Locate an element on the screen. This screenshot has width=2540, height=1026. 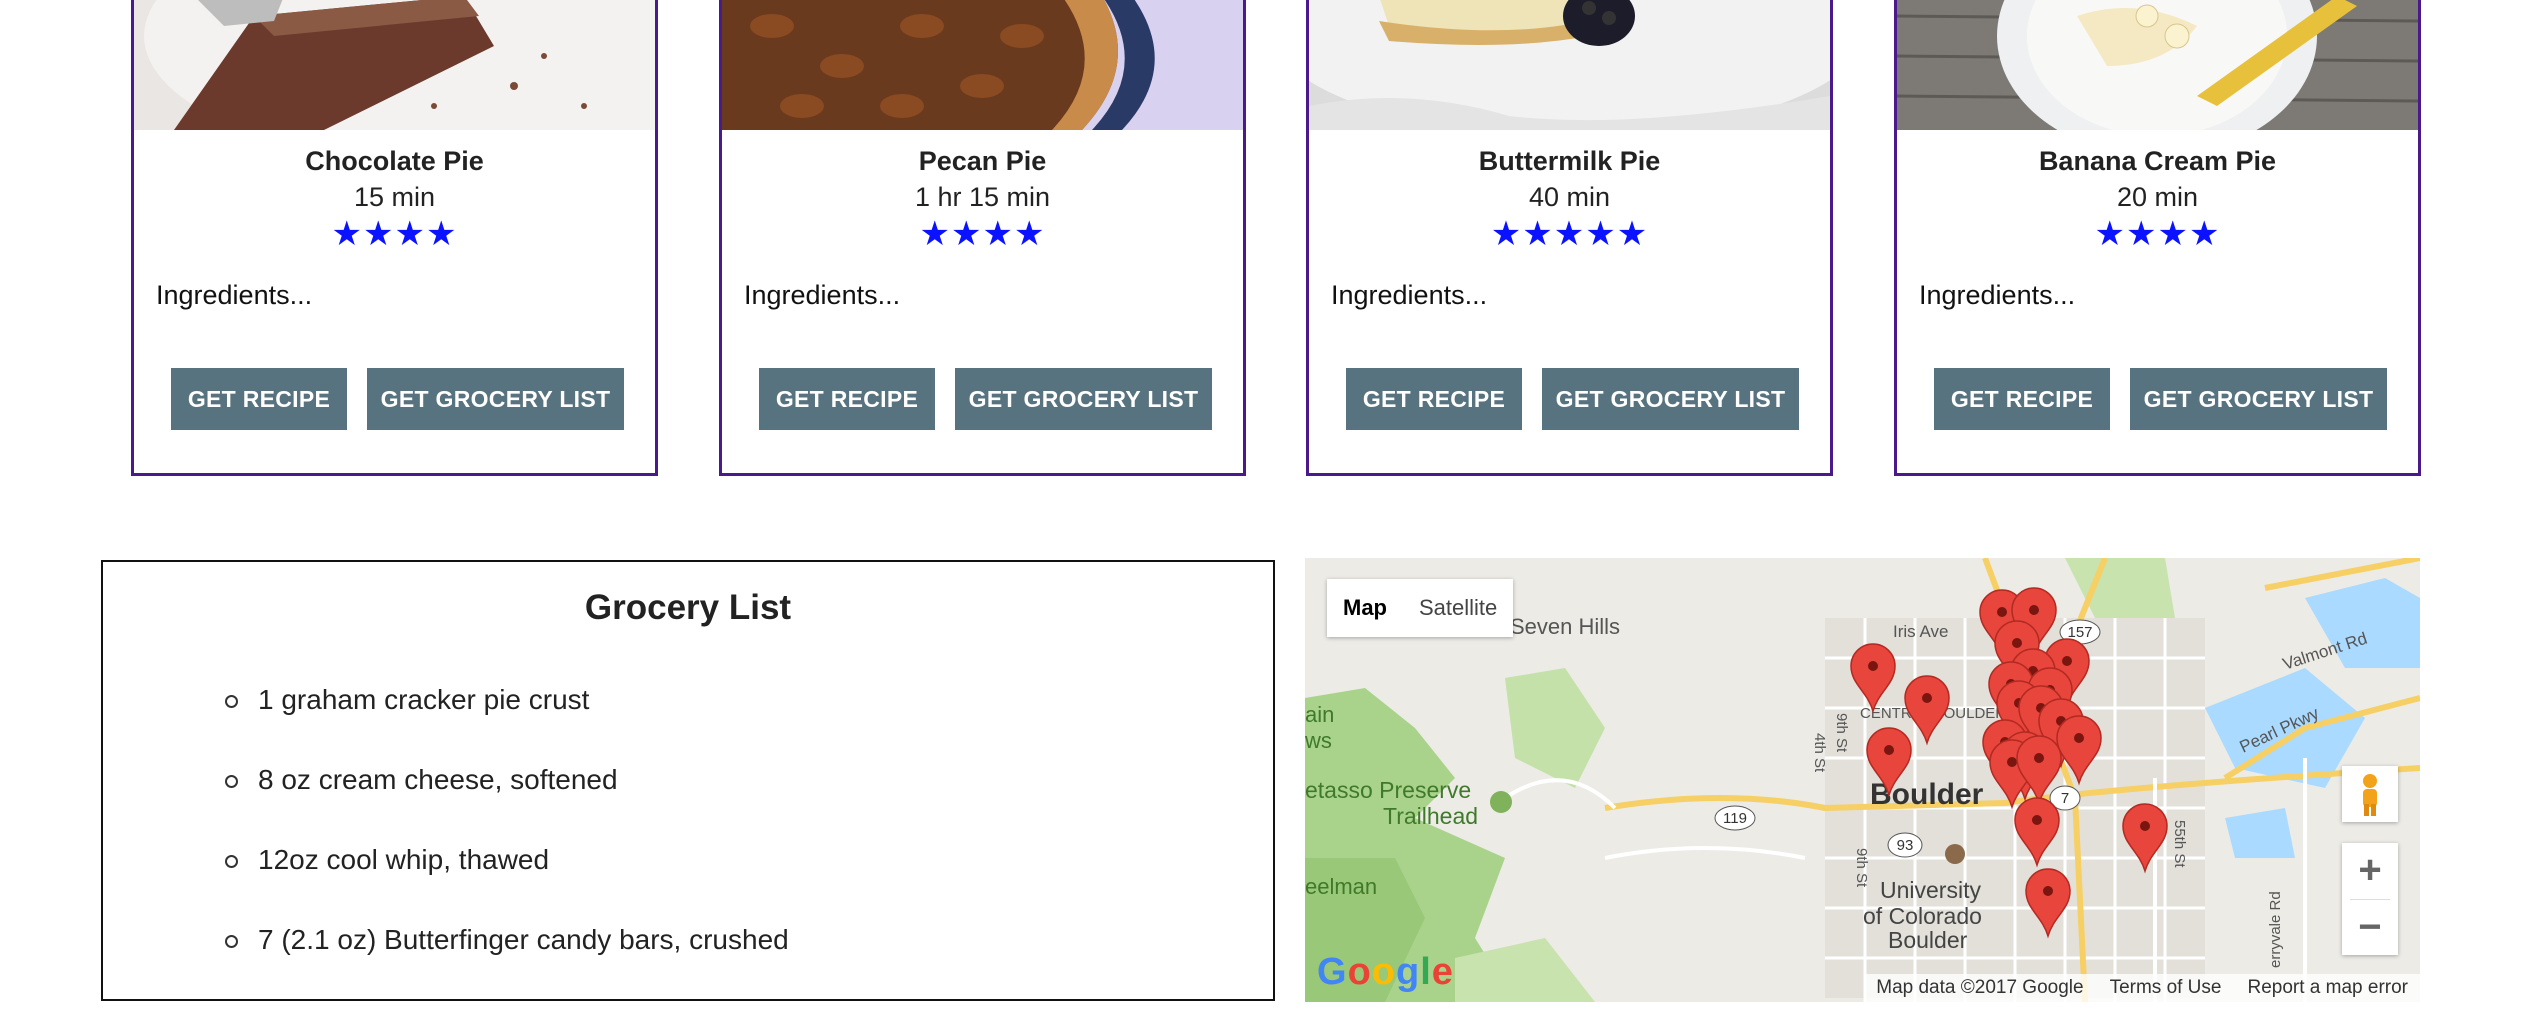
rating-stars-icon: ★★★★★ is located at coordinates (1569, 234).